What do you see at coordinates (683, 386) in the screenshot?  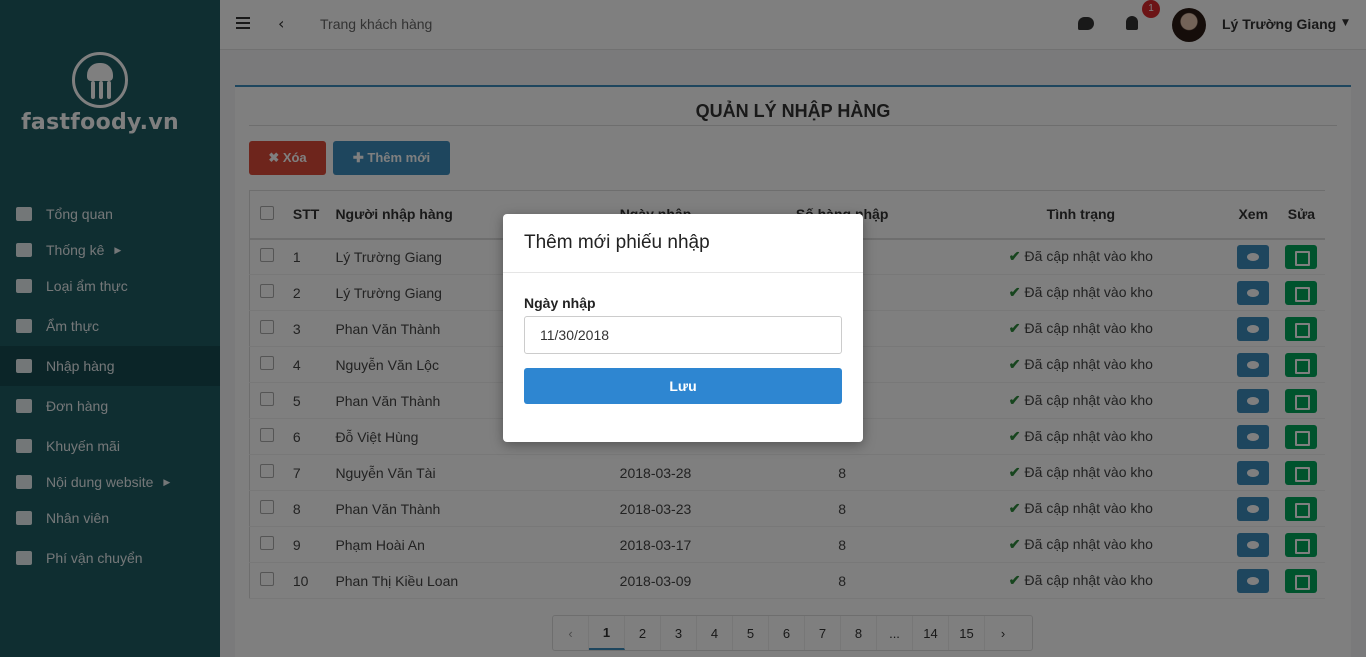 I see `save-button: Lưu` at bounding box center [683, 386].